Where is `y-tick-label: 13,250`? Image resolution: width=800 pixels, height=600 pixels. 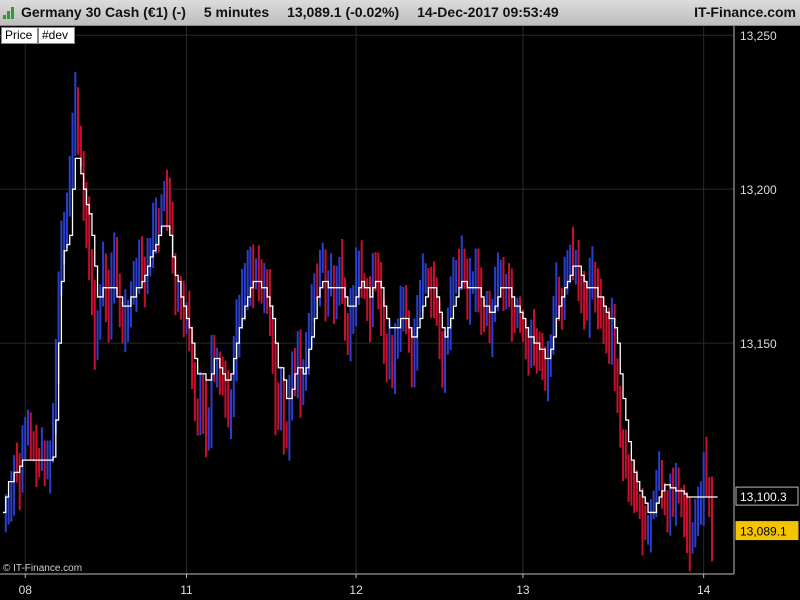 y-tick-label: 13,250 is located at coordinates (758, 36).